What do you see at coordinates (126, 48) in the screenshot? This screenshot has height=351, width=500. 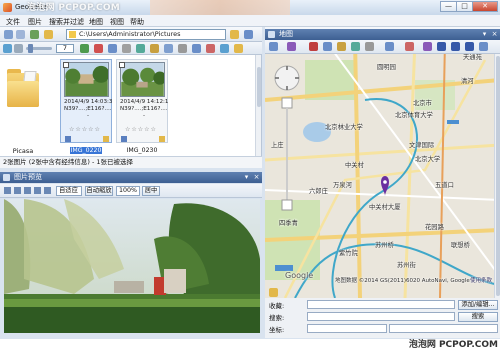 I see `filter-icon` at bounding box center [126, 48].